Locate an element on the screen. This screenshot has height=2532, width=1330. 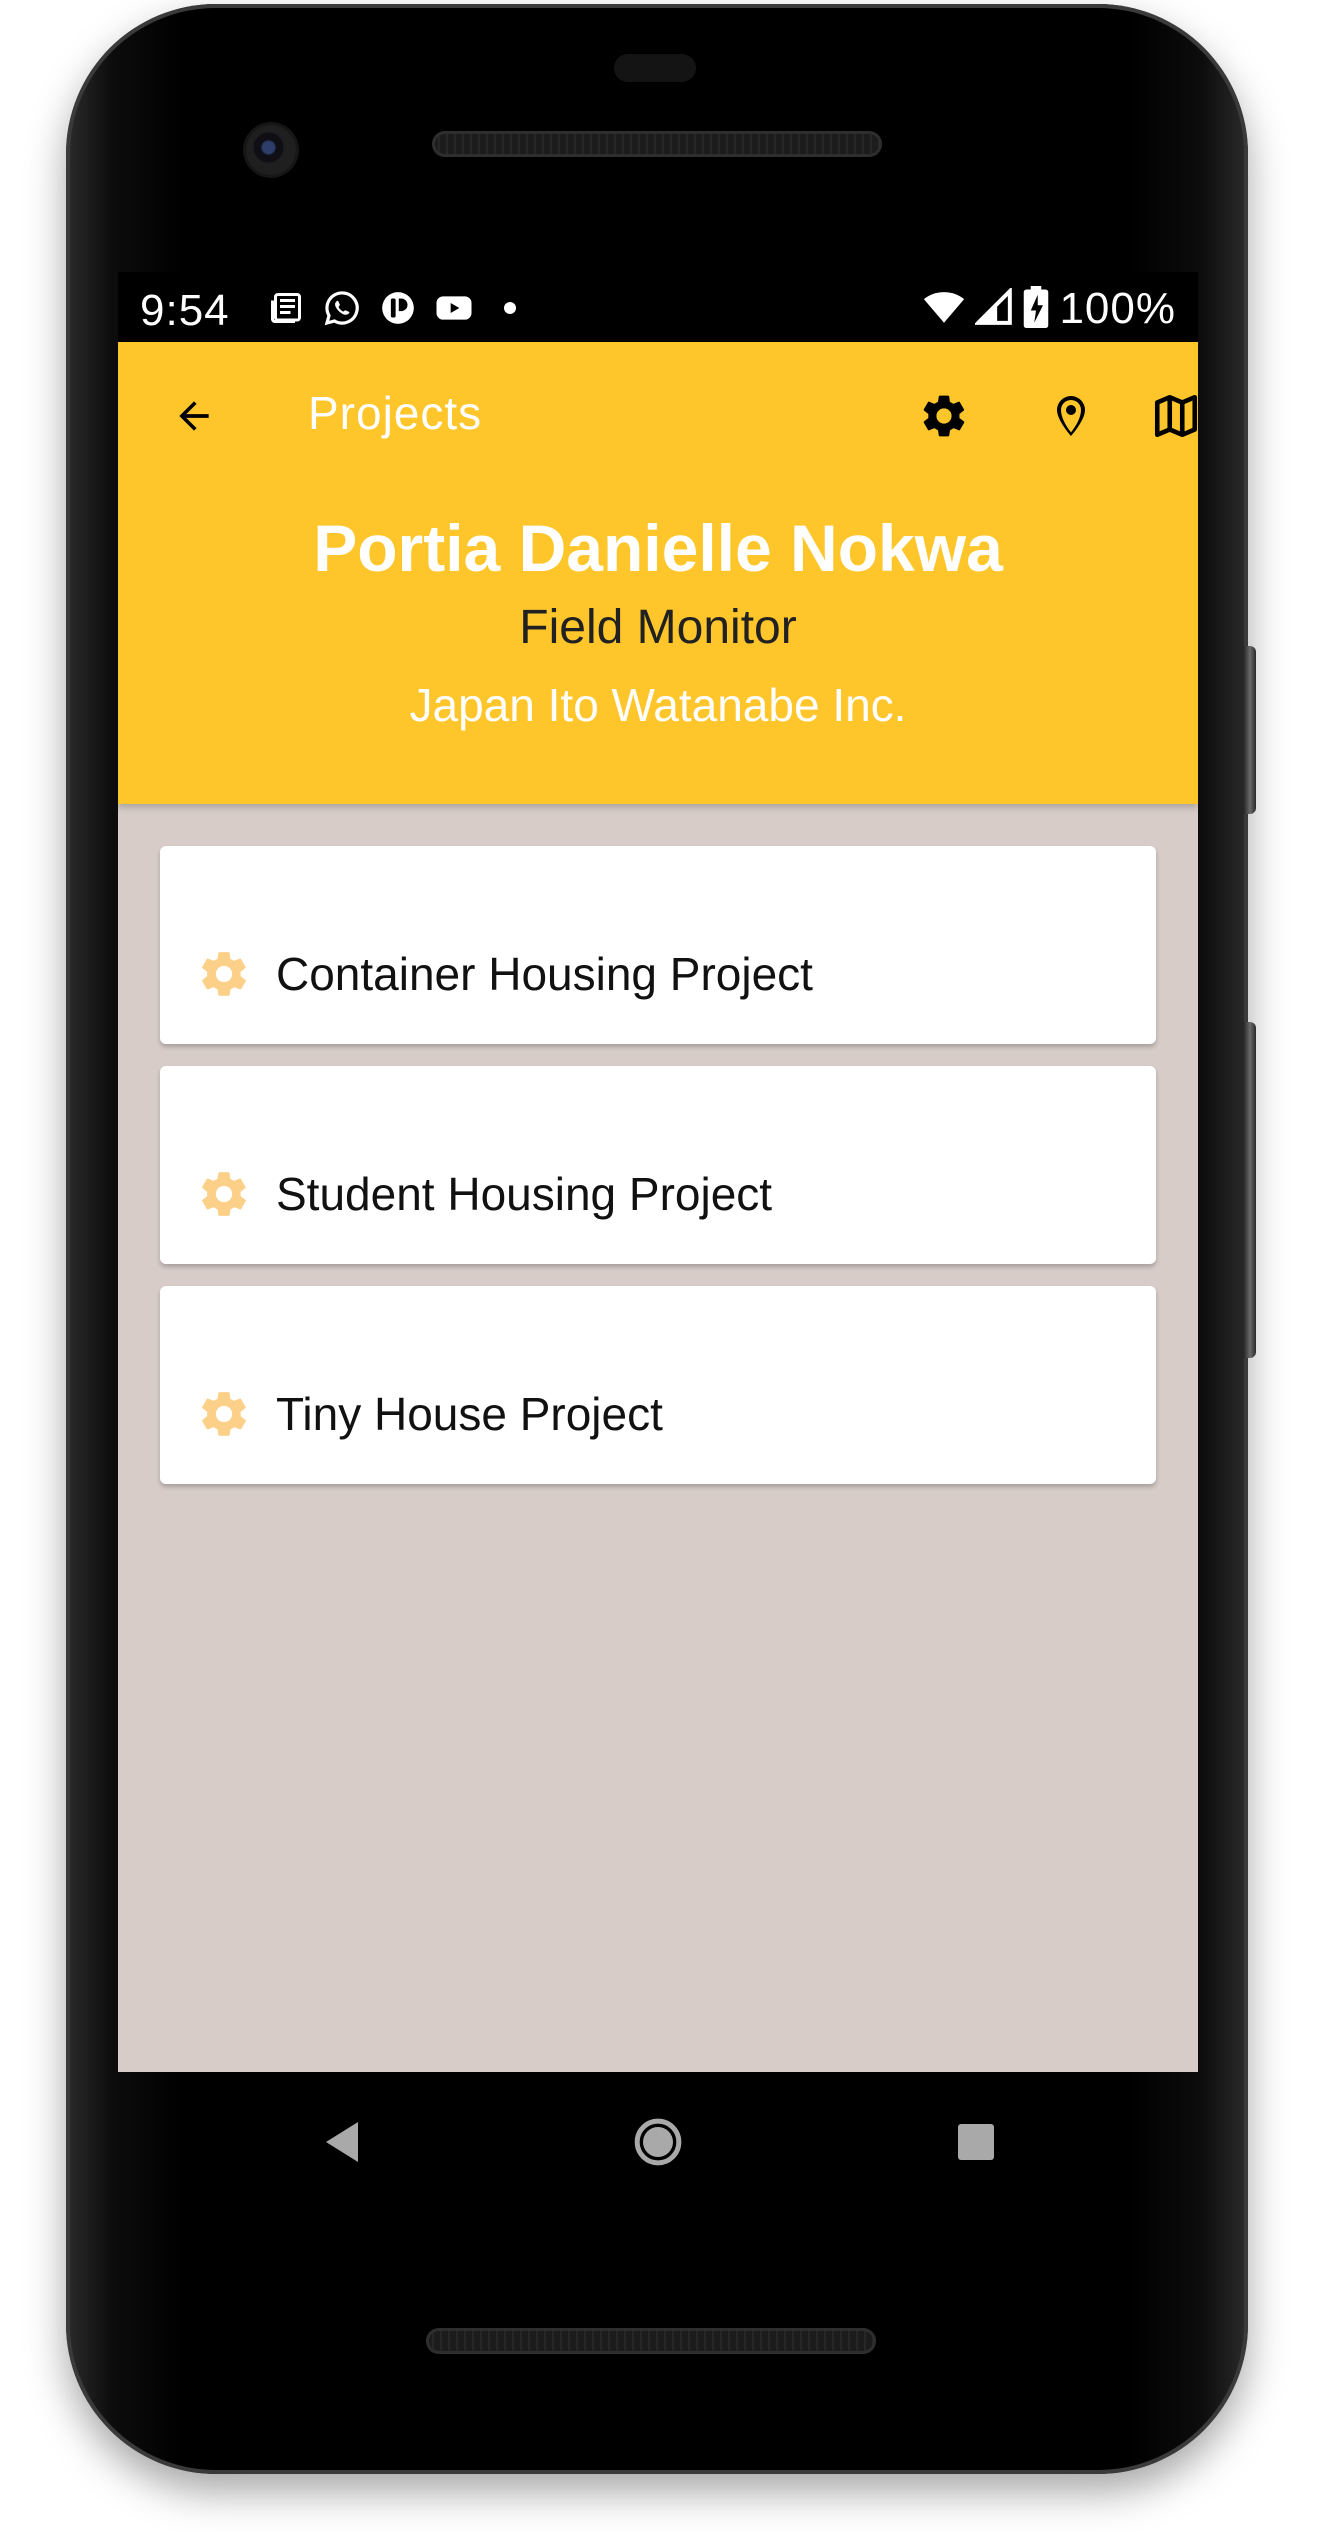
whatsapp-icon is located at coordinates (342, 308).